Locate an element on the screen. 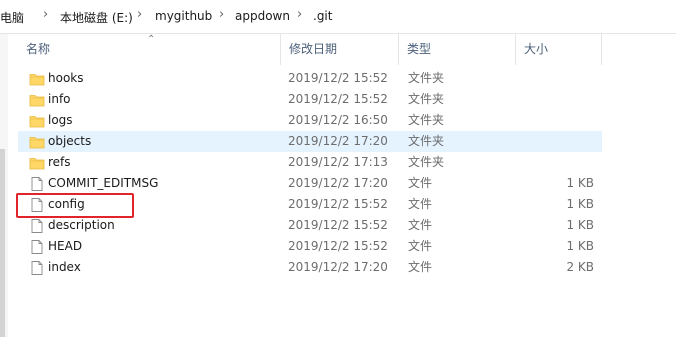  column-header-size: 大小 is located at coordinates (559, 49).